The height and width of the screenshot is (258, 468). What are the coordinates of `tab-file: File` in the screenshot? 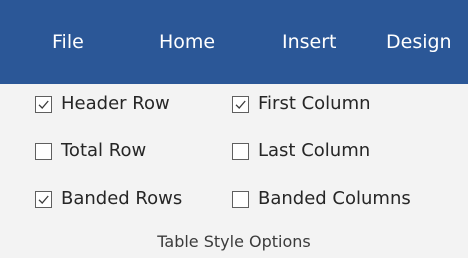 It's located at (68, 42).